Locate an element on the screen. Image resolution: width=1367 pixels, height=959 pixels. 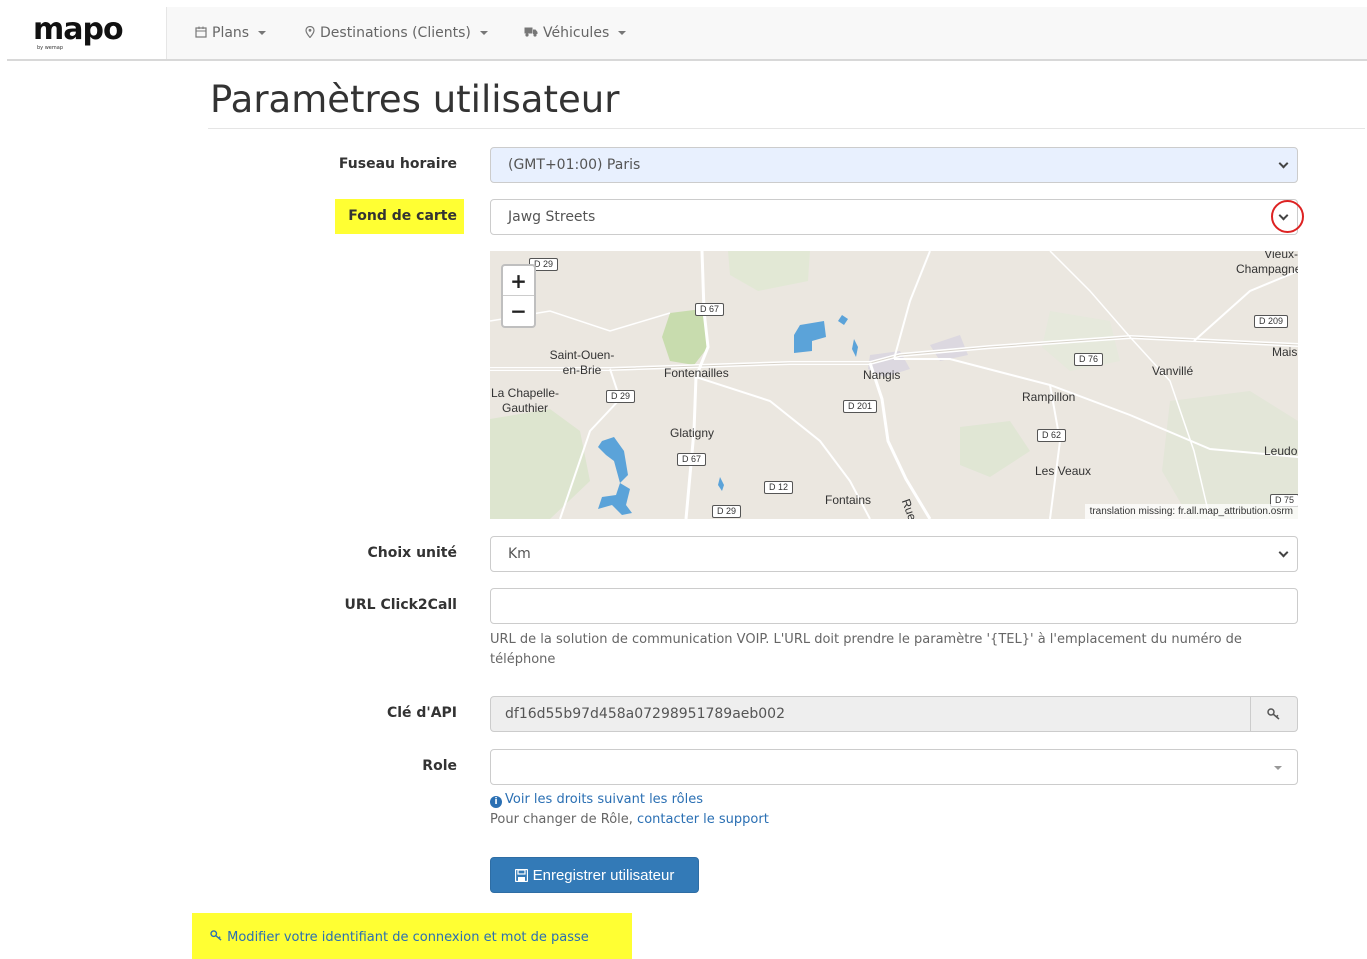
role-rights-link: Voir les droits suivant les rôles is located at coordinates (604, 799).